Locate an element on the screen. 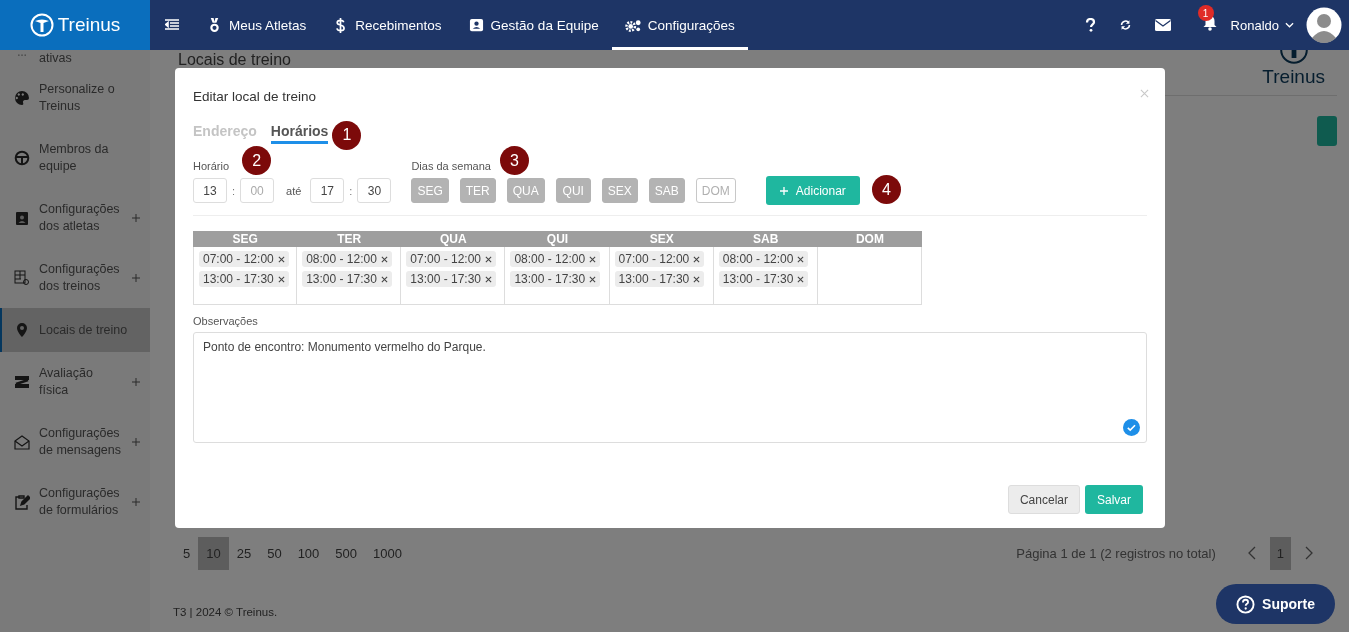  page-size-option: 1000 is located at coordinates (387, 553).